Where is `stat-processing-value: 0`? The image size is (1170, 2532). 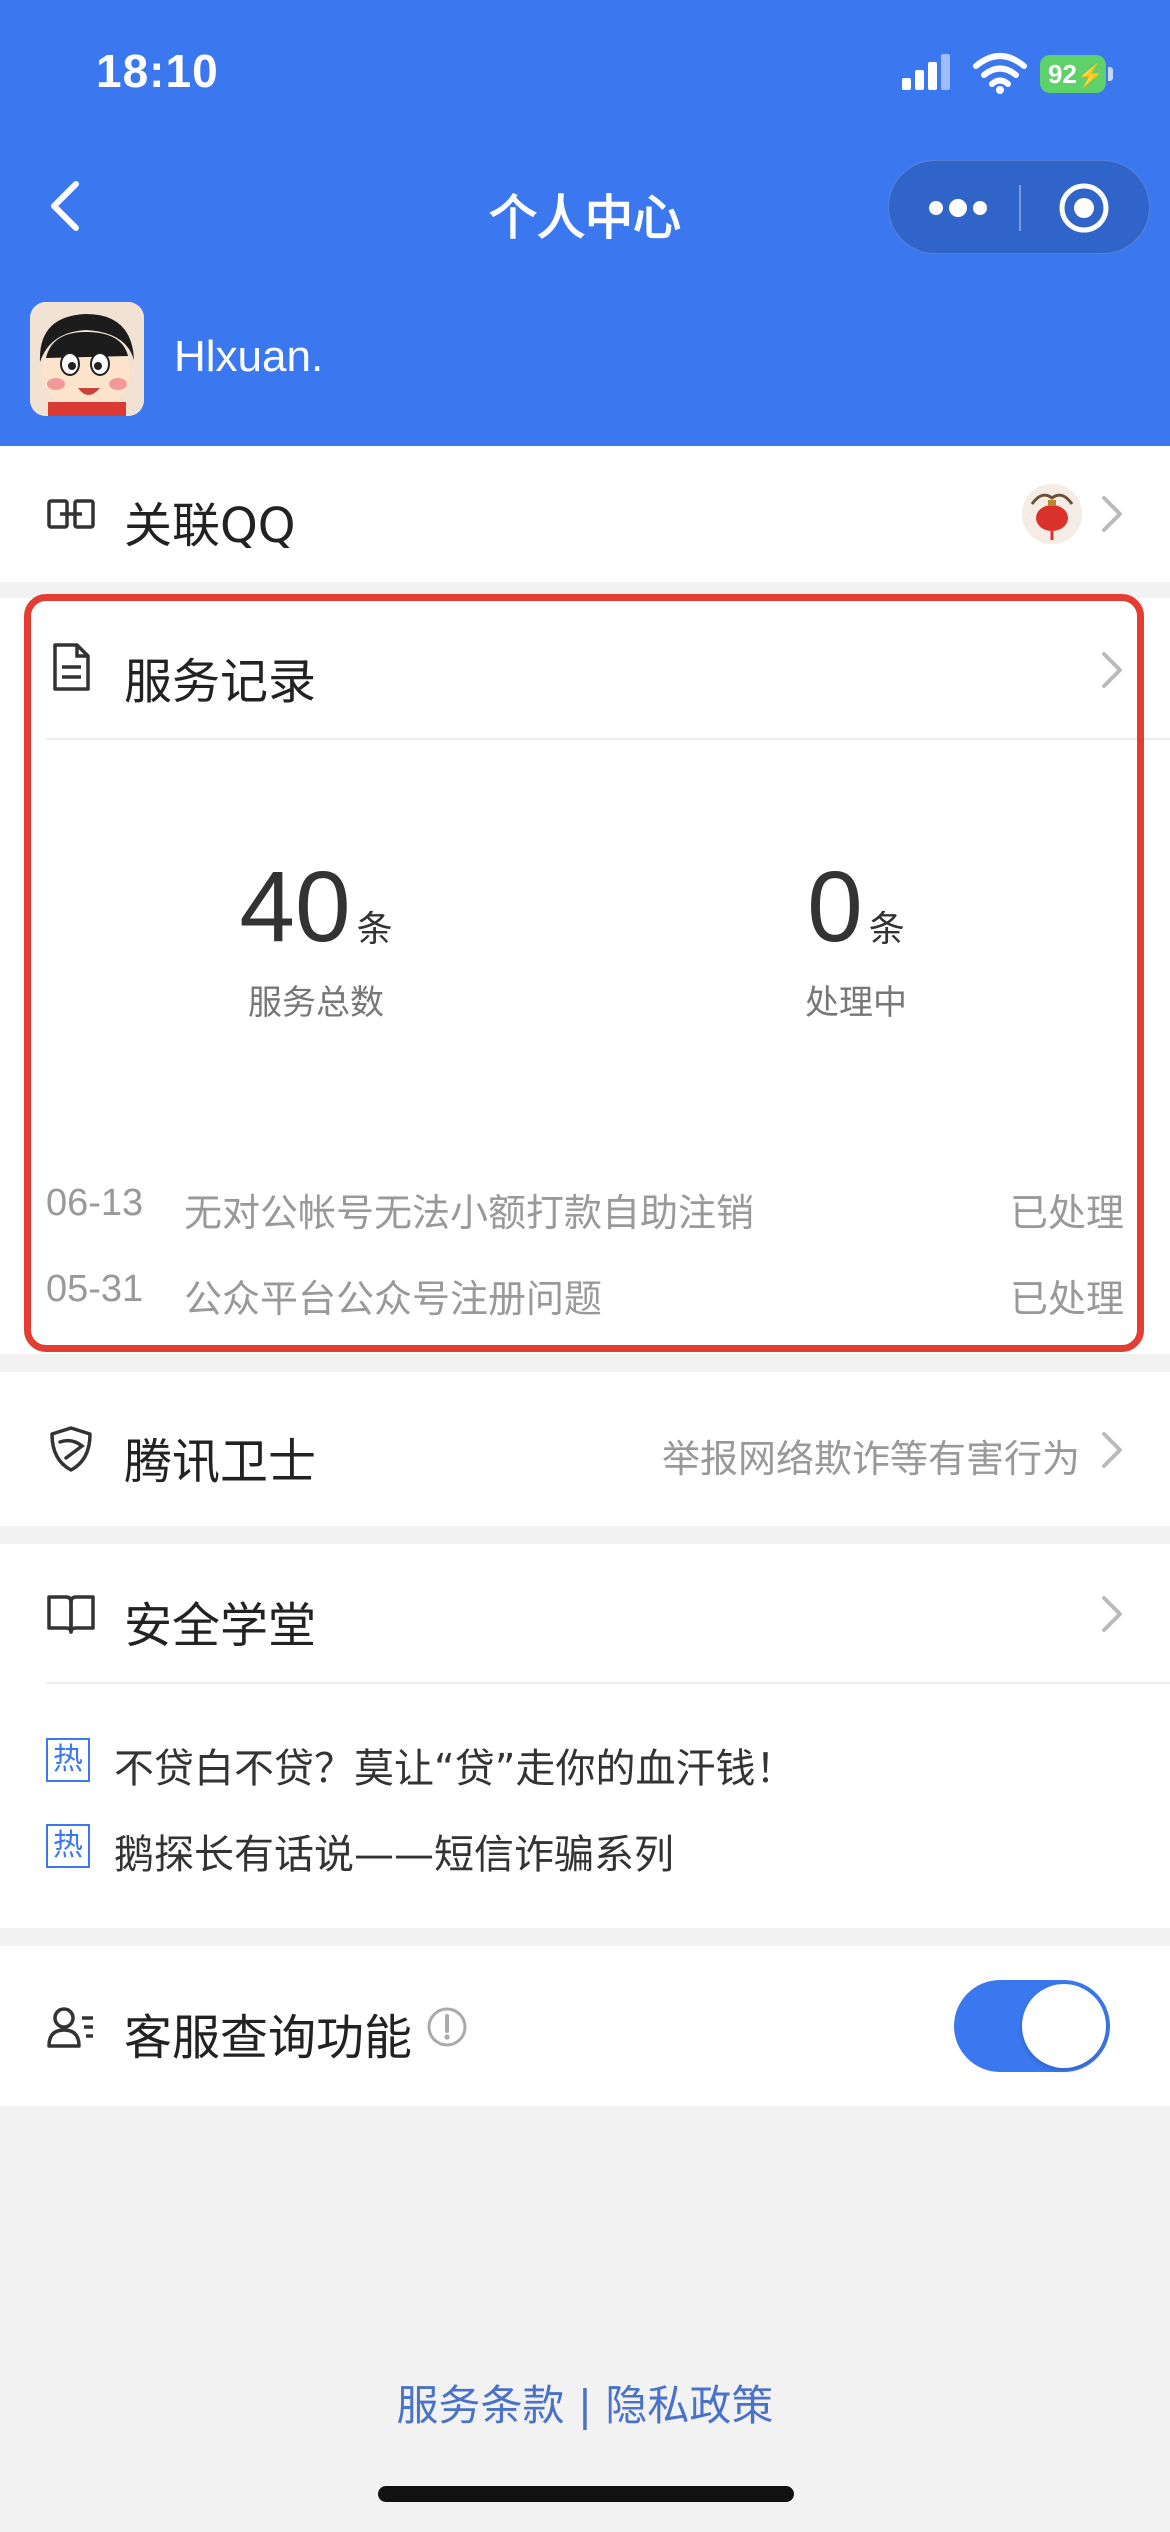
stat-processing-value: 0 is located at coordinates (835, 907).